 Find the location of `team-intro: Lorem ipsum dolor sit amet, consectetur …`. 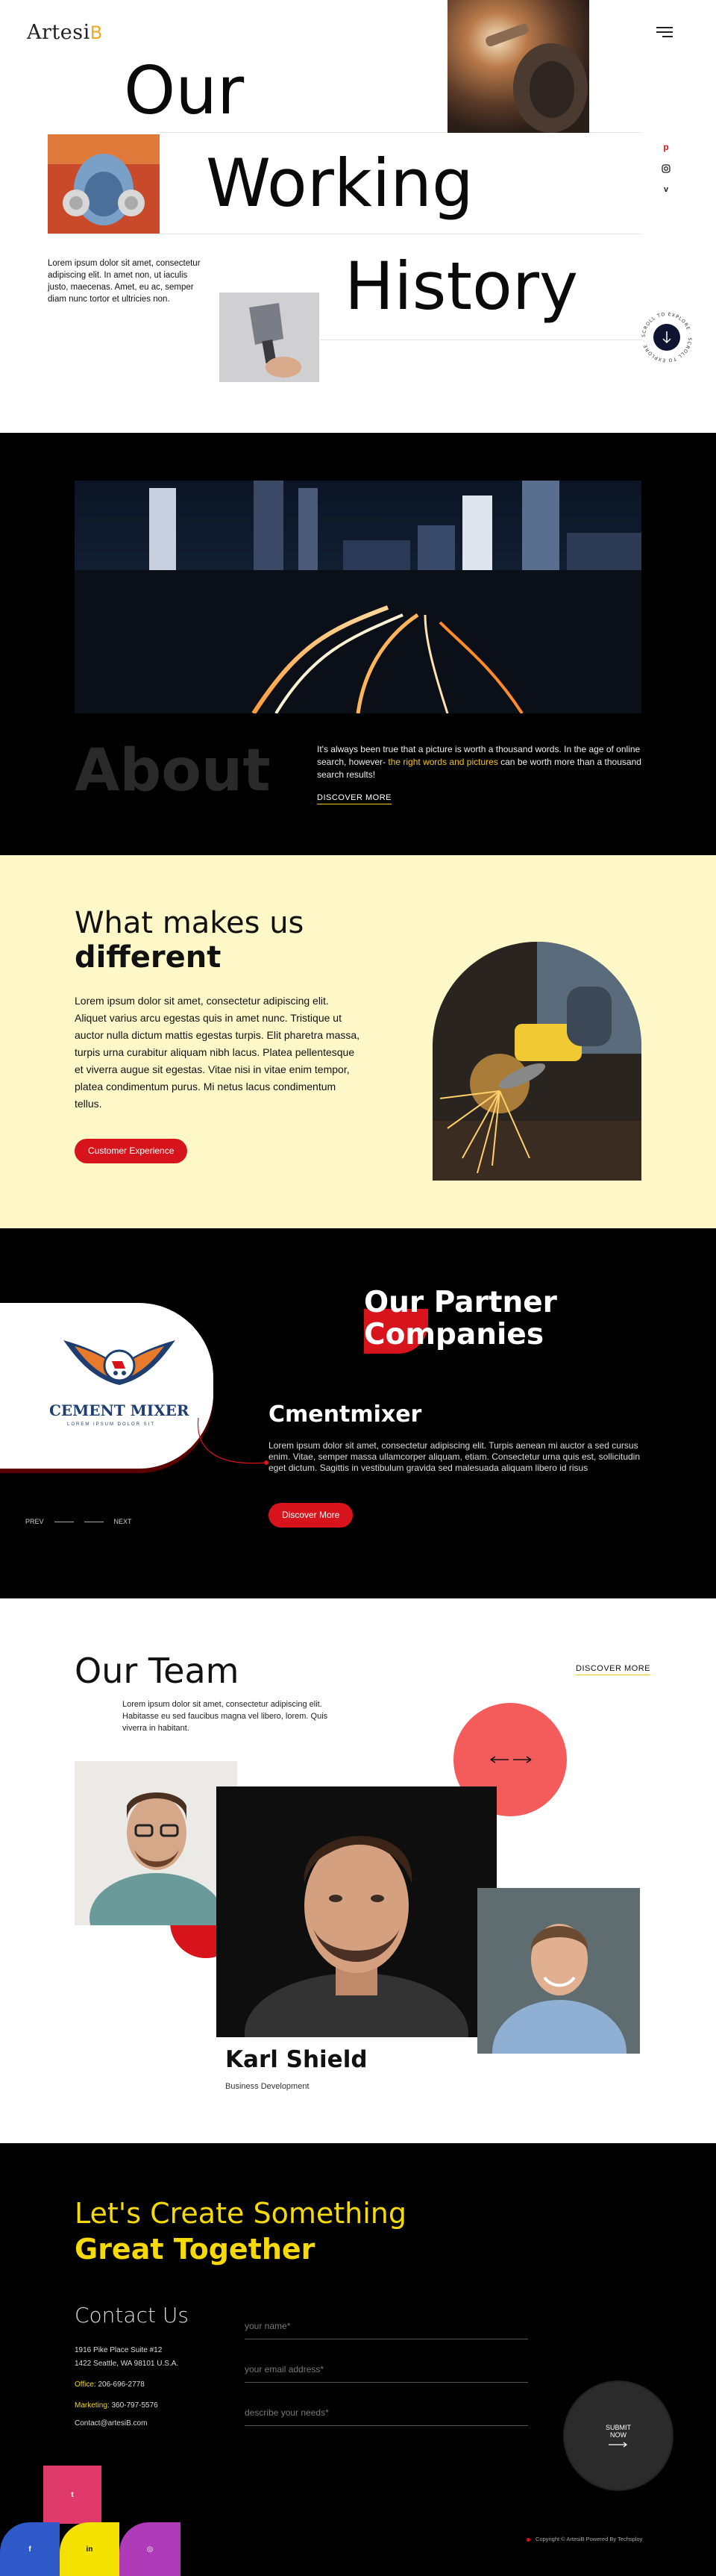

team-intro: Lorem ipsum dolor sit amet, consectetur … is located at coordinates (225, 1716).